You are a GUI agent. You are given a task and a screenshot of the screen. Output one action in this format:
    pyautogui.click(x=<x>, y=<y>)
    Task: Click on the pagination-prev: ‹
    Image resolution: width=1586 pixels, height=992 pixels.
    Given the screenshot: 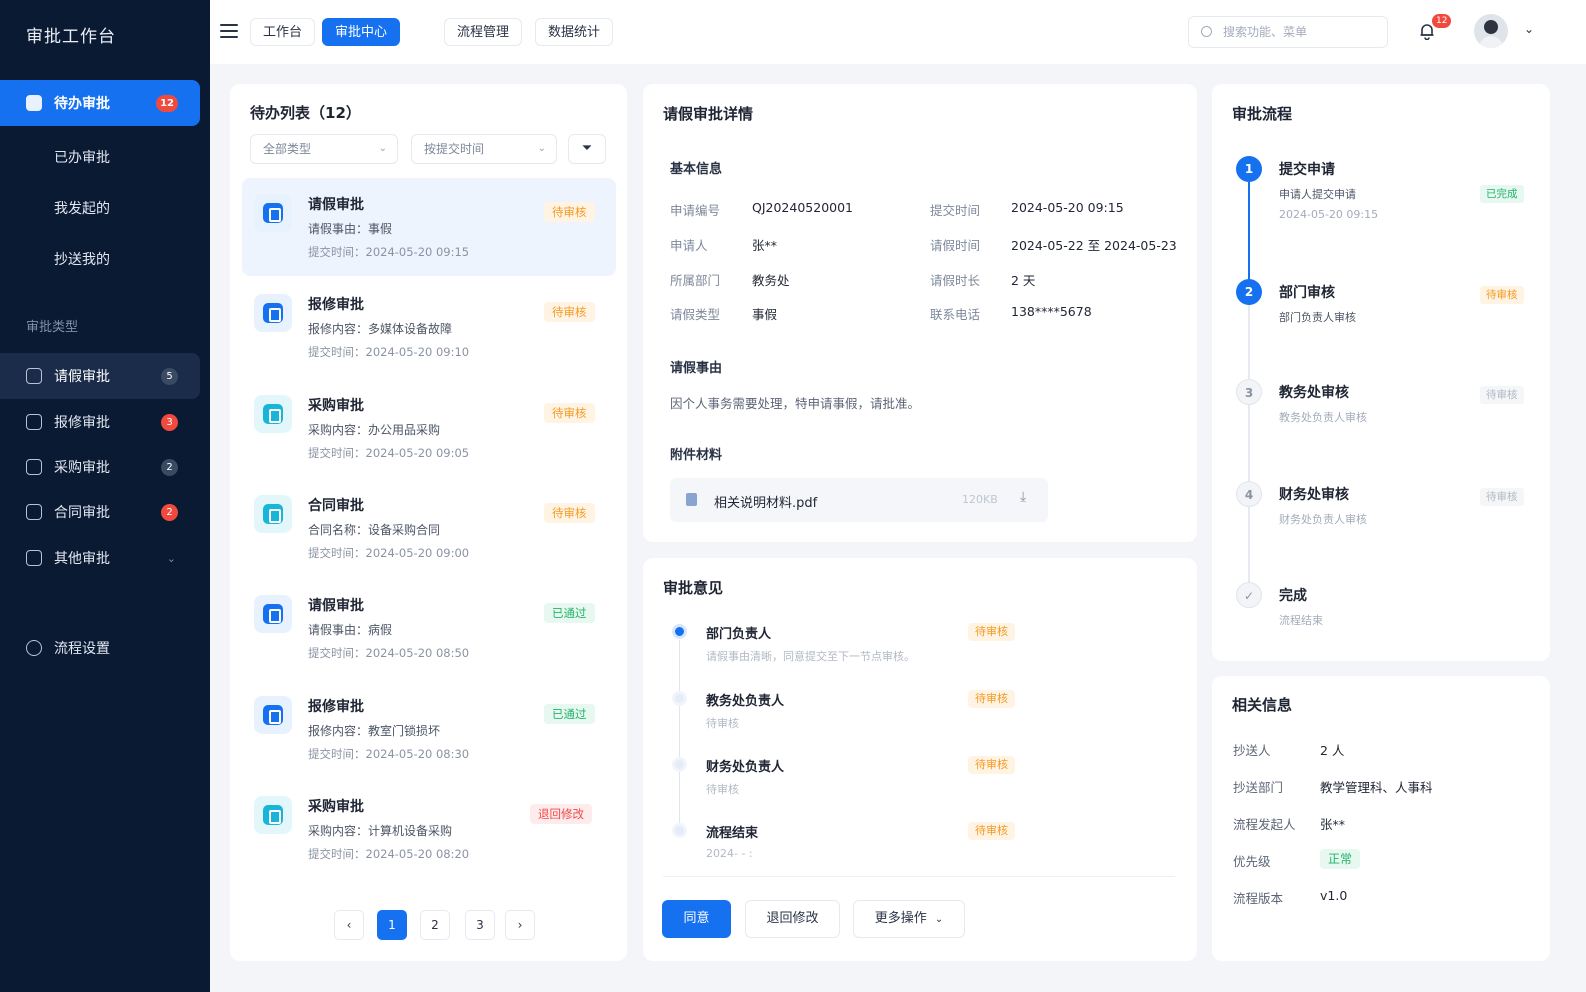 What is the action you would take?
    pyautogui.click(x=349, y=925)
    